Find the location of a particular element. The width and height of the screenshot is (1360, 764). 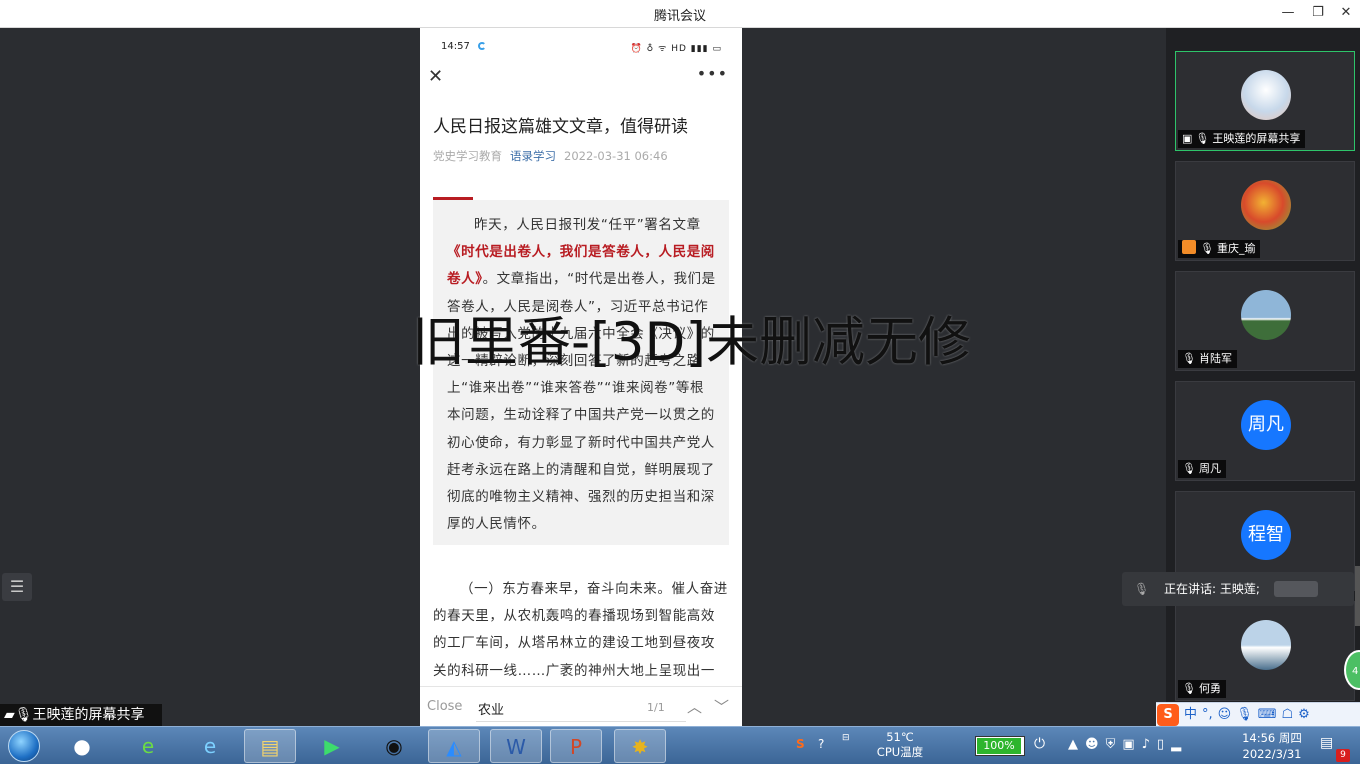

share-mic-icon: ▰🎙 is located at coordinates (18, 715).